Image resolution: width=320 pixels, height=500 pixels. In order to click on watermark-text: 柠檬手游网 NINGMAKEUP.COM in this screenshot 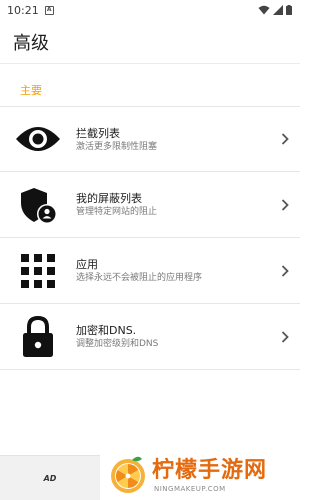, I will do `click(209, 476)`.